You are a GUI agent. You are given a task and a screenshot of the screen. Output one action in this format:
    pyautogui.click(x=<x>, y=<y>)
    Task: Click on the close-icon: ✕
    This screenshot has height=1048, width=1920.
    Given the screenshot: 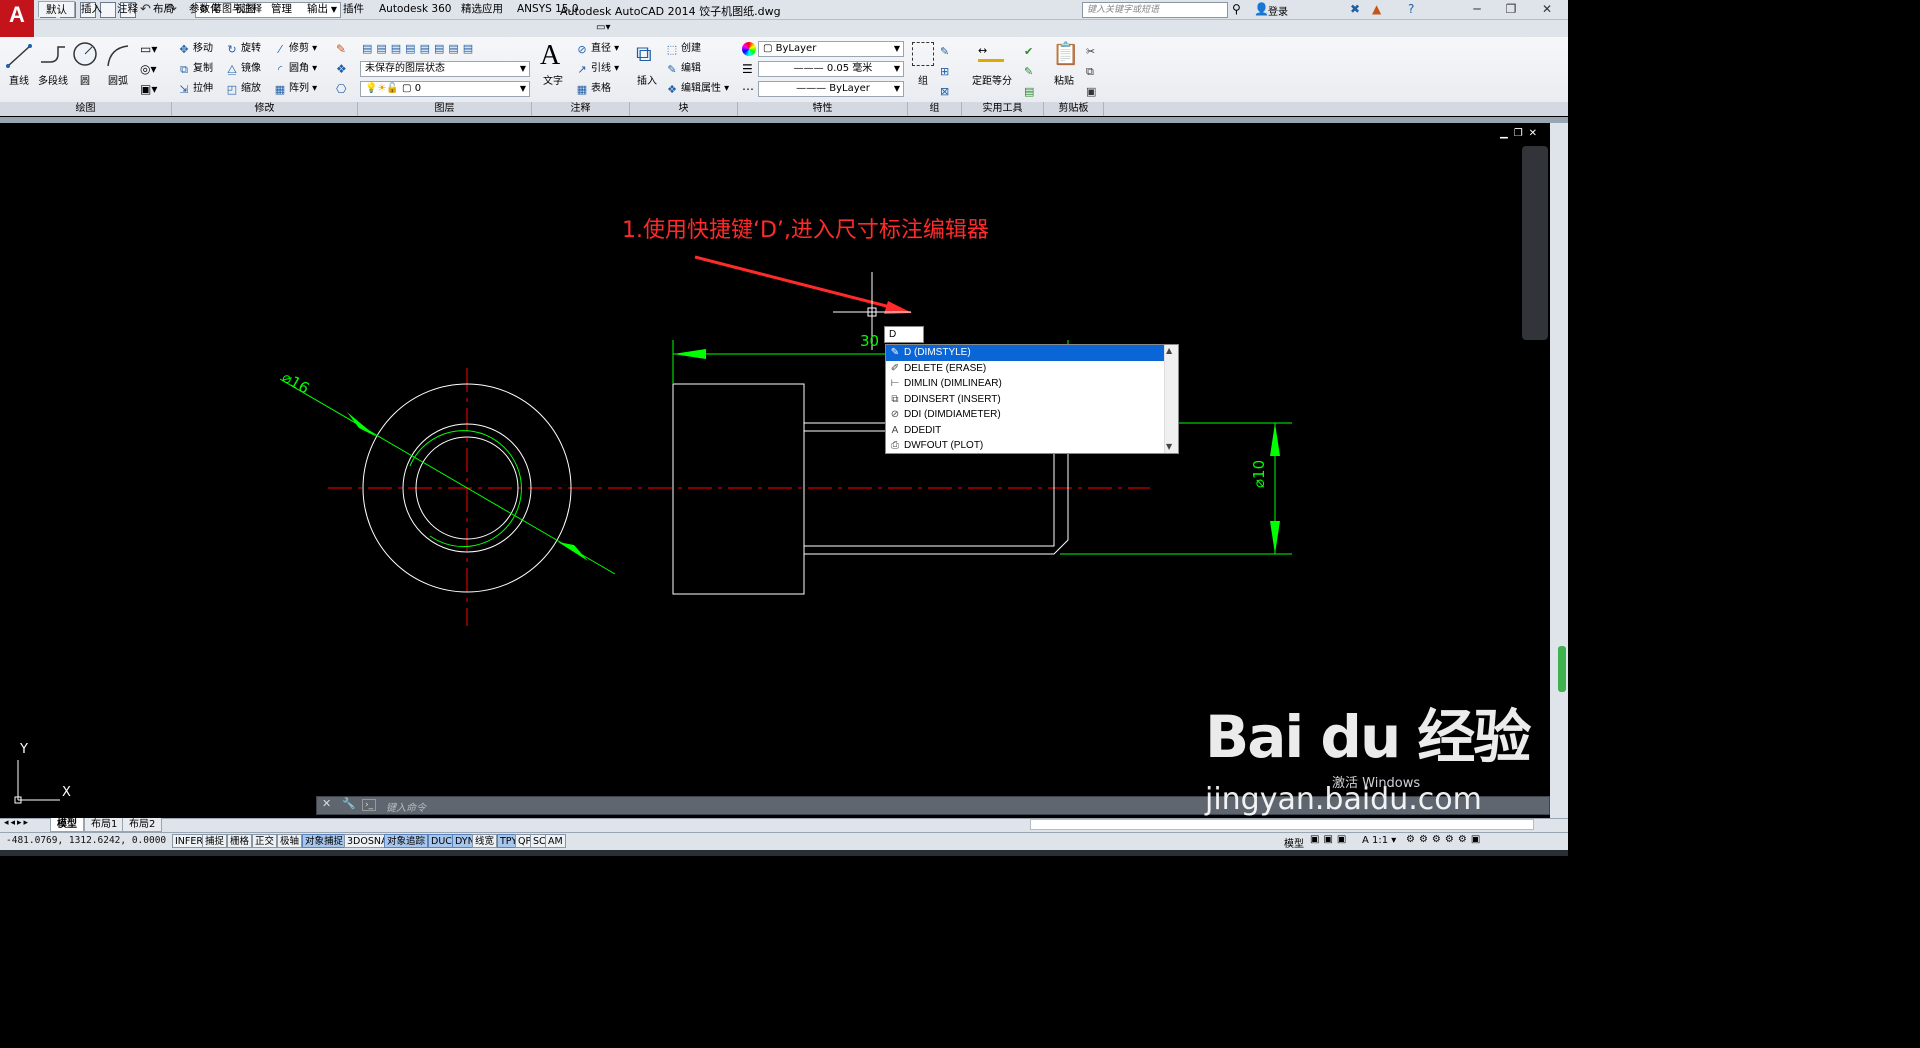 What is the action you would take?
    pyautogui.click(x=326, y=803)
    